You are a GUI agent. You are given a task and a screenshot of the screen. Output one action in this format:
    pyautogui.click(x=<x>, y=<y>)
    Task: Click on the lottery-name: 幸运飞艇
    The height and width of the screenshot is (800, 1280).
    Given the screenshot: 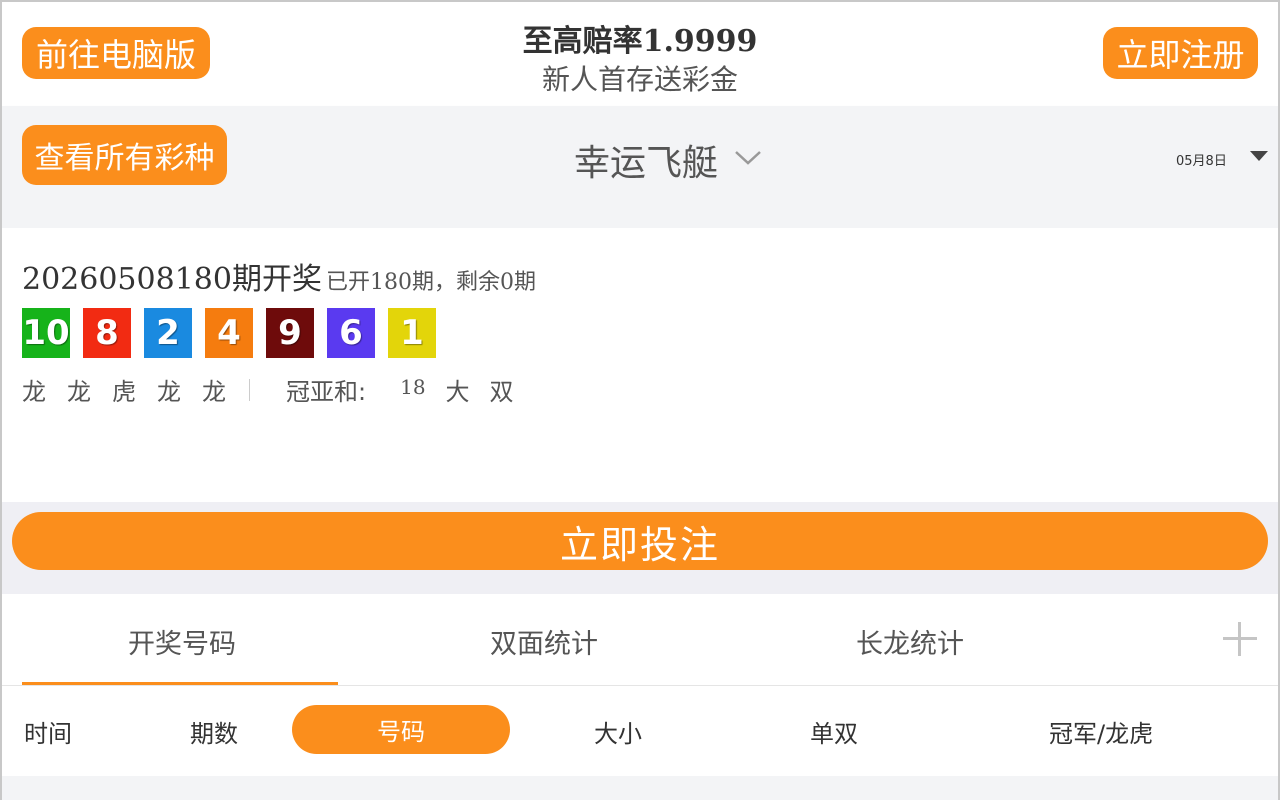 What is the action you would take?
    pyautogui.click(x=646, y=160)
    